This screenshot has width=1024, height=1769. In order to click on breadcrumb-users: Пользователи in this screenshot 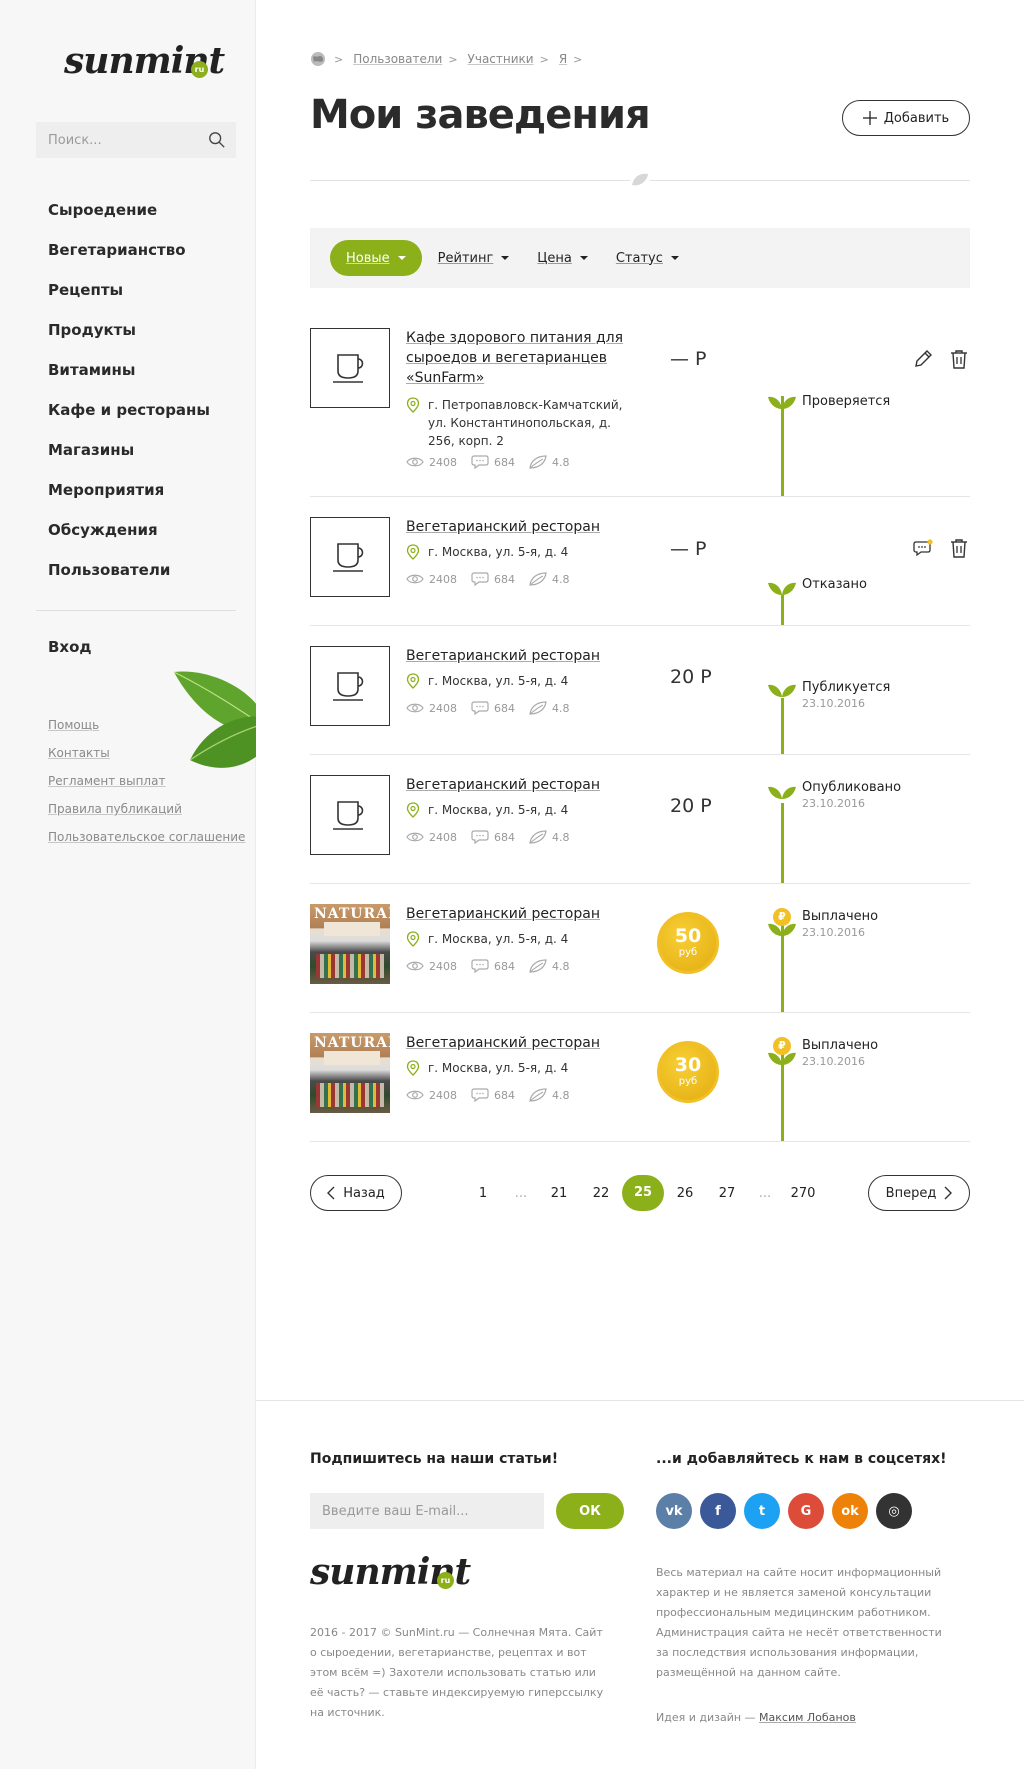, I will do `click(397, 59)`.